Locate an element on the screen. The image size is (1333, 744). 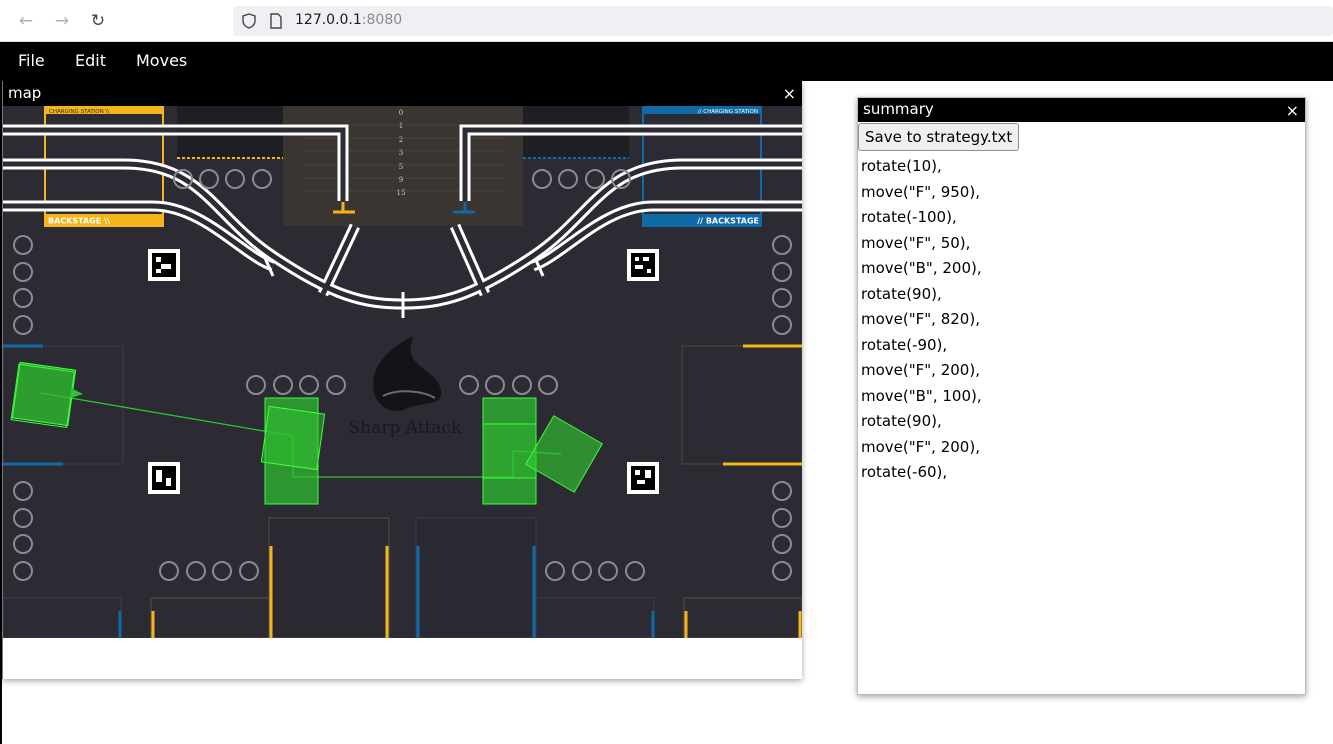
app-menubar: File Edit Moves is located at coordinates (666, 61).